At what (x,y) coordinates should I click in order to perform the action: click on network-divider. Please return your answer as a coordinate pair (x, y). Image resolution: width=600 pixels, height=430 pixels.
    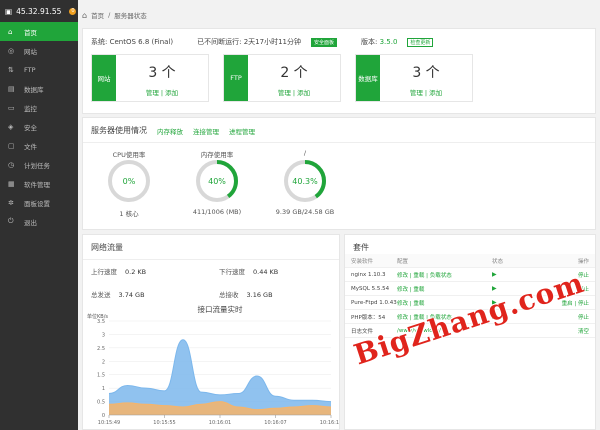
    Looking at the image, I should click on (211, 259).